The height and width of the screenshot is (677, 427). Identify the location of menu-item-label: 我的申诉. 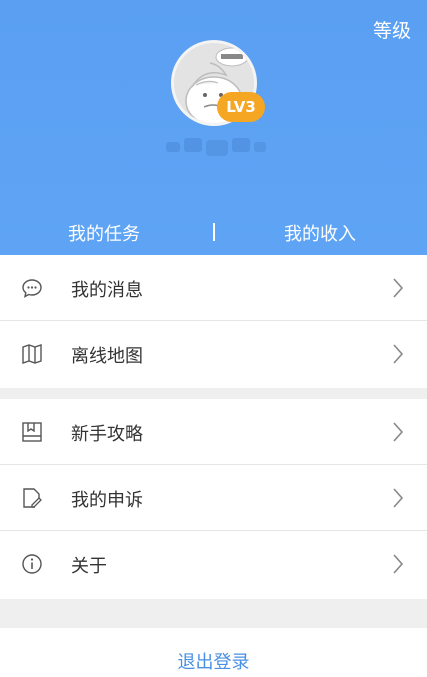
(107, 500).